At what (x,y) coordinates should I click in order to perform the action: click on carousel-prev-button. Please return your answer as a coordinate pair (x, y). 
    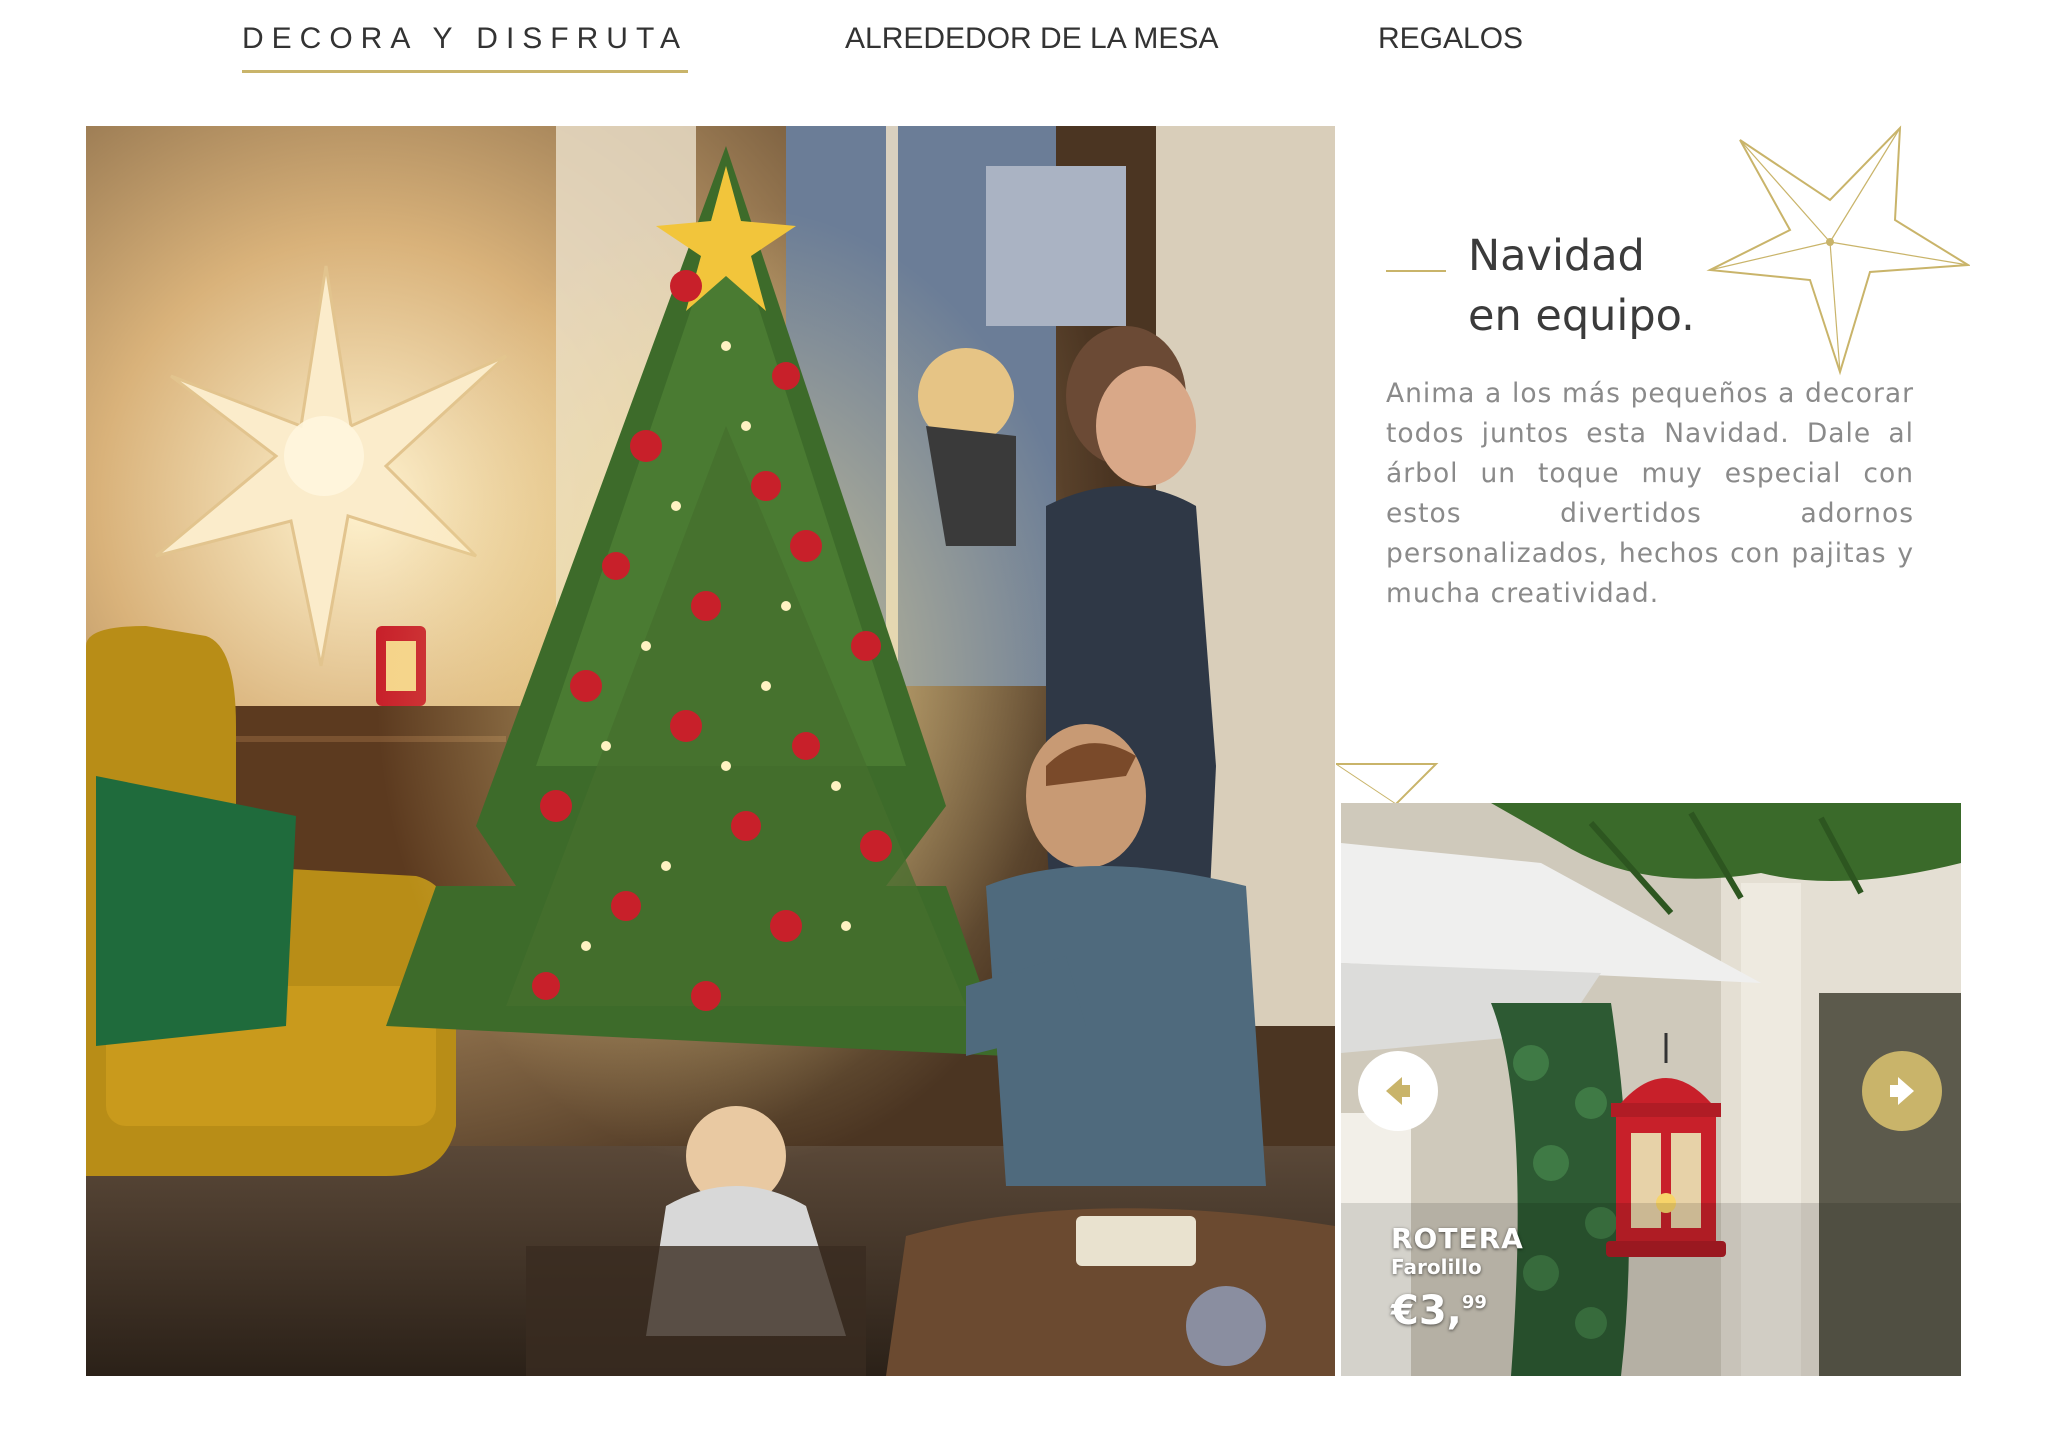
    Looking at the image, I should click on (1398, 1091).